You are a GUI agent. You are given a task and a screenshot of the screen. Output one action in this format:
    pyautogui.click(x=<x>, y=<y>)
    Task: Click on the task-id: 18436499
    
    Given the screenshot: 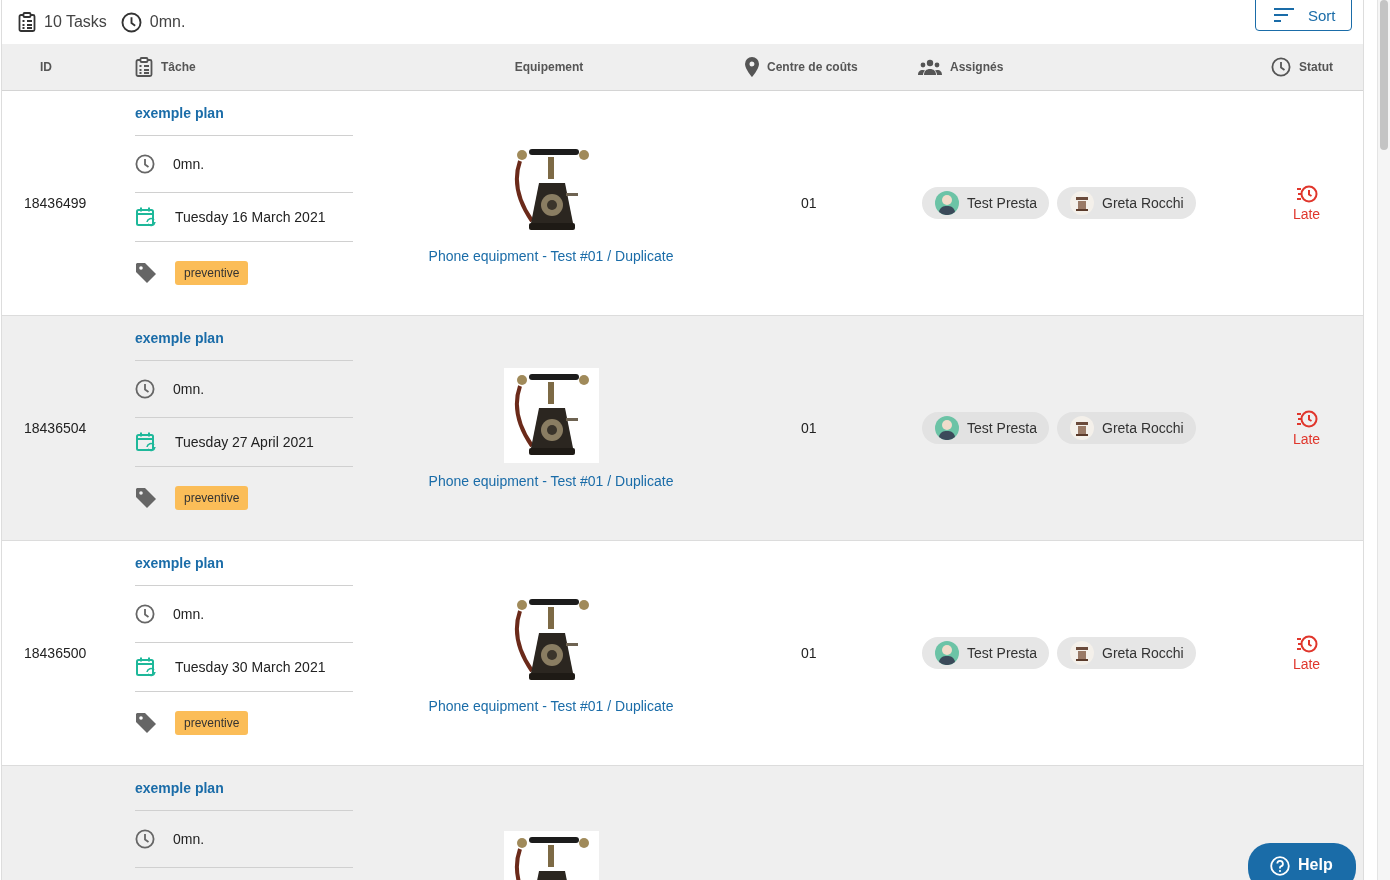 What is the action you would take?
    pyautogui.click(x=55, y=203)
    